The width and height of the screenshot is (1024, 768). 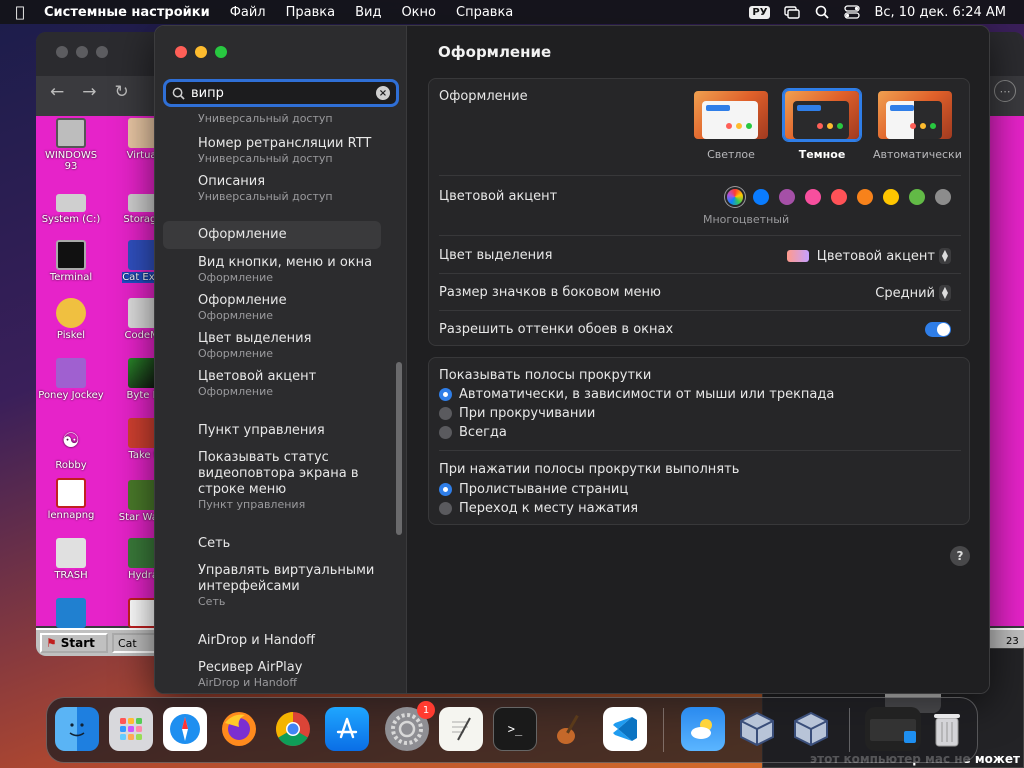 I want to click on accent-swatch-yellow, so click(x=891, y=197).